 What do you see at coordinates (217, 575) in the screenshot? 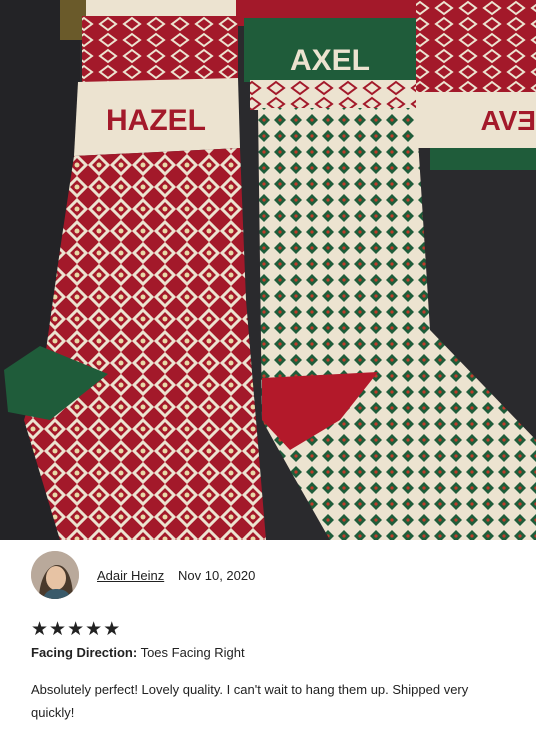
I see `review-date: Nov 10, 2020` at bounding box center [217, 575].